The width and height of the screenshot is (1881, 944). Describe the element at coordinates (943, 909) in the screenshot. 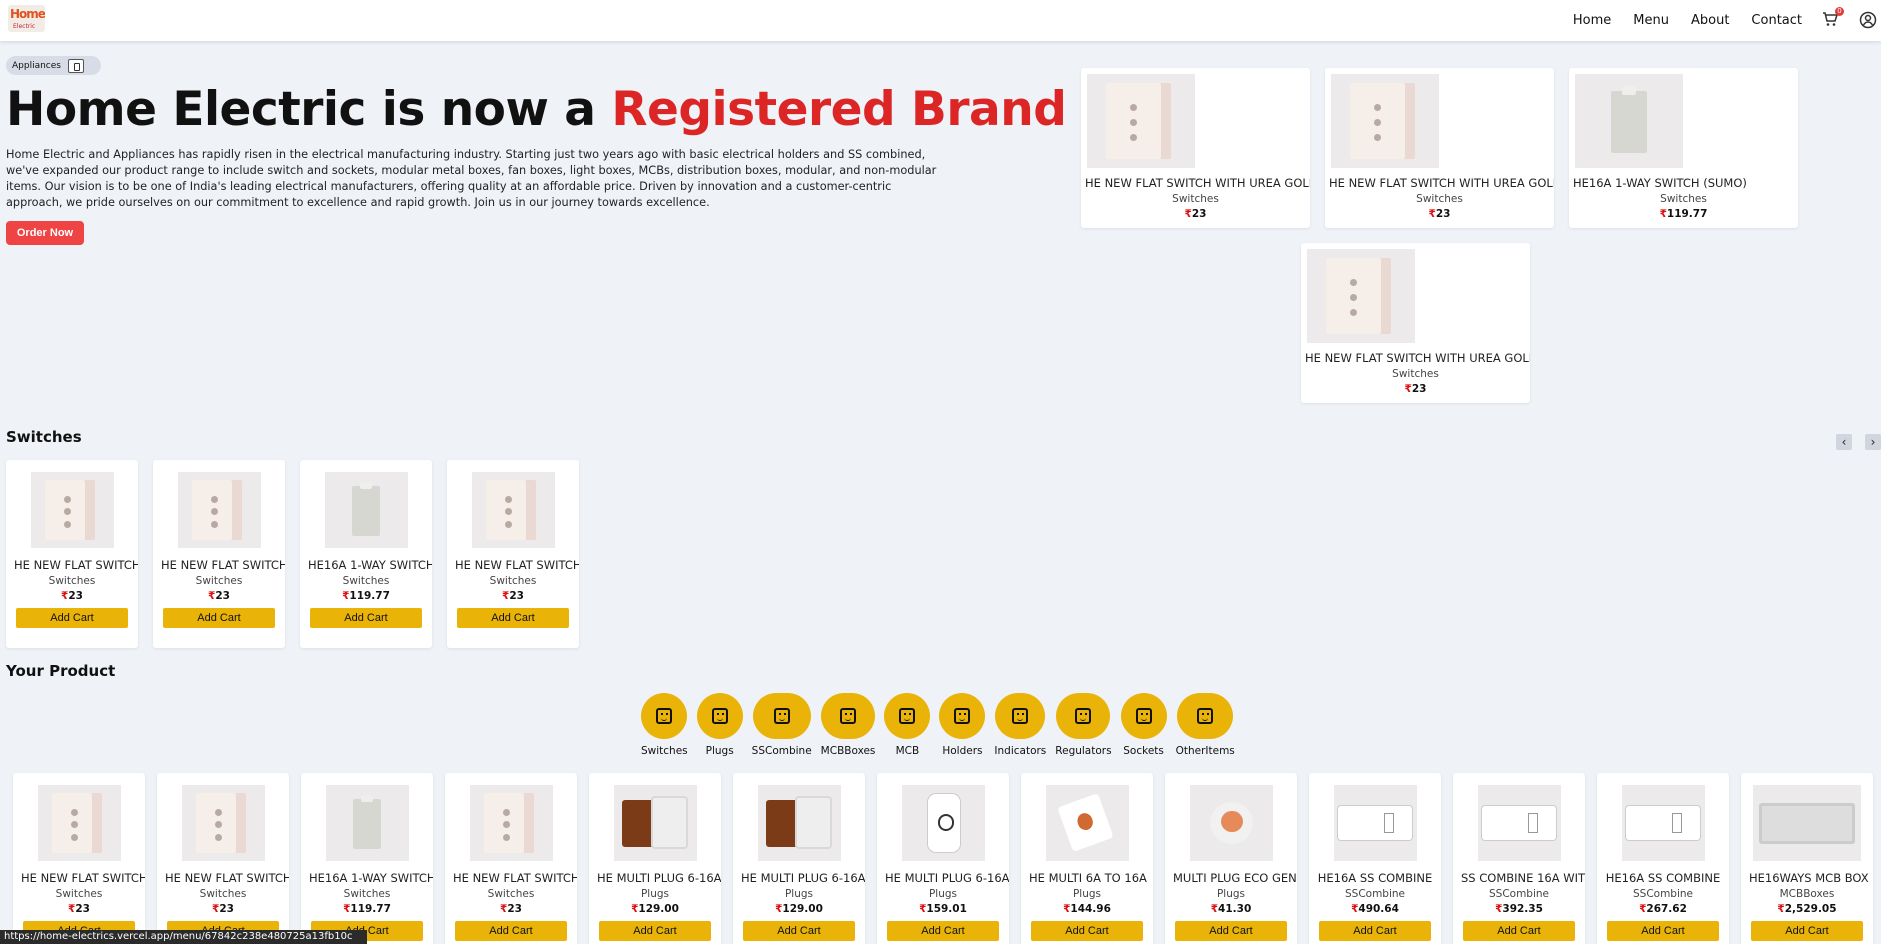

I see `product-price: ₹159.01` at that location.